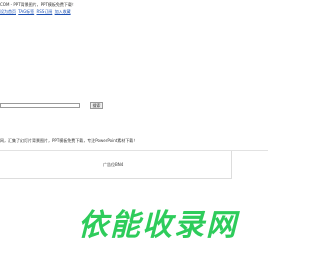  Describe the element at coordinates (26, 11) in the screenshot. I see `link-tags: TAG标签` at that location.